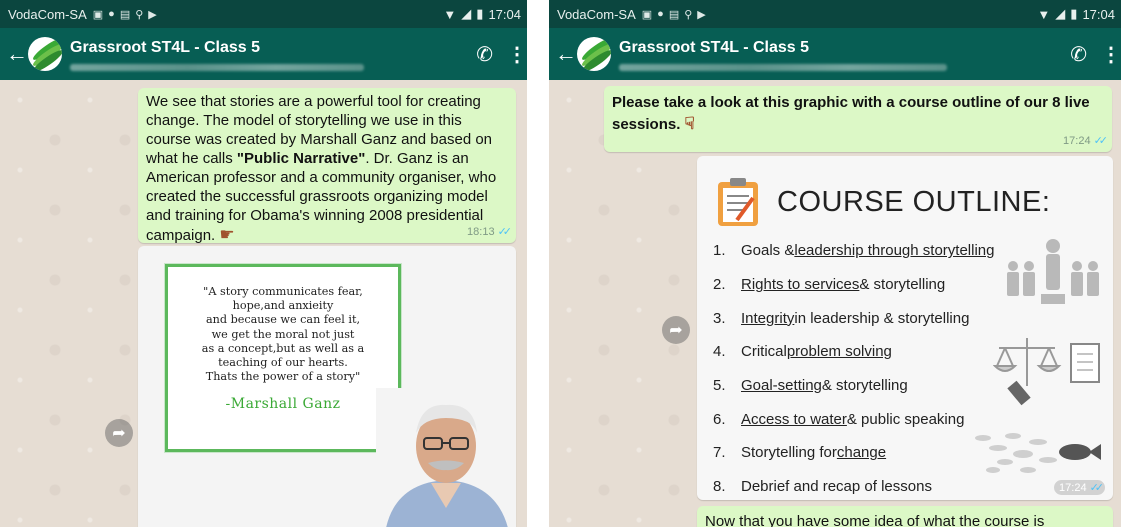  I want to click on outline-title: COURSE OUTLINE:, so click(914, 202).